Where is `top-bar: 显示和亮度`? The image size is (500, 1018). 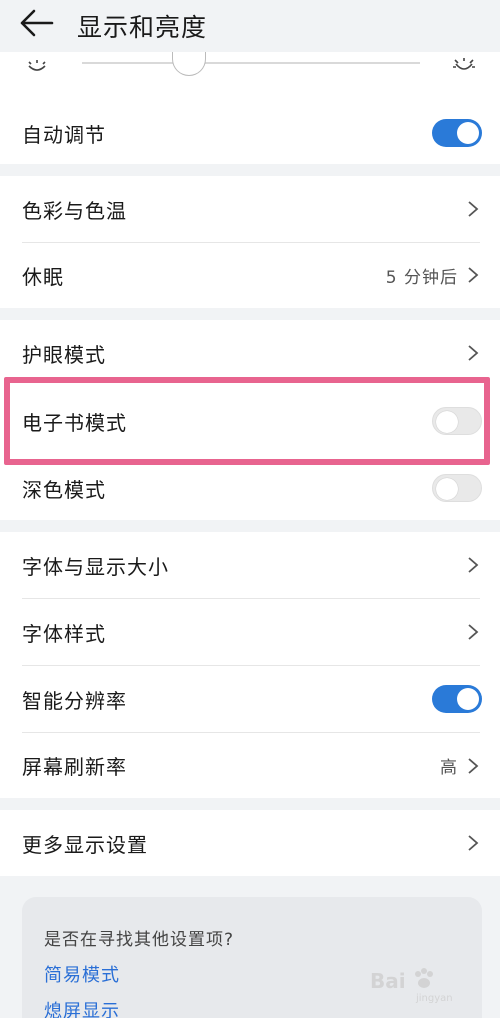 top-bar: 显示和亮度 is located at coordinates (250, 26).